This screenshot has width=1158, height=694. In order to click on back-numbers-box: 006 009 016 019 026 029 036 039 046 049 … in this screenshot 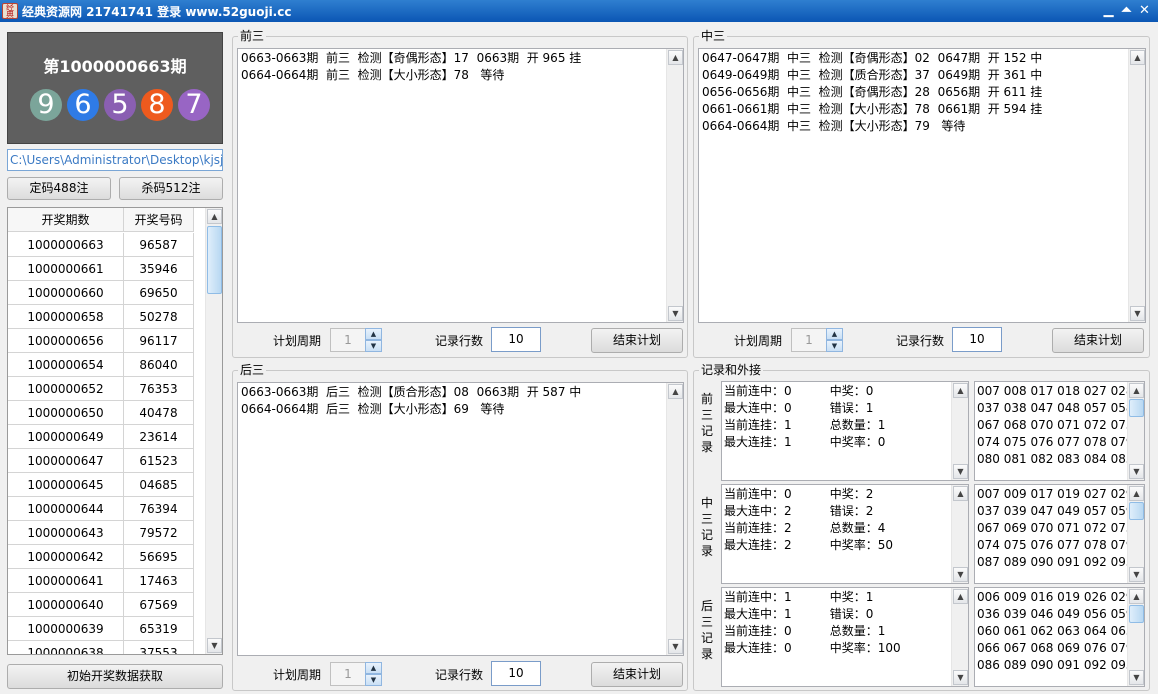, I will do `click(1059, 637)`.